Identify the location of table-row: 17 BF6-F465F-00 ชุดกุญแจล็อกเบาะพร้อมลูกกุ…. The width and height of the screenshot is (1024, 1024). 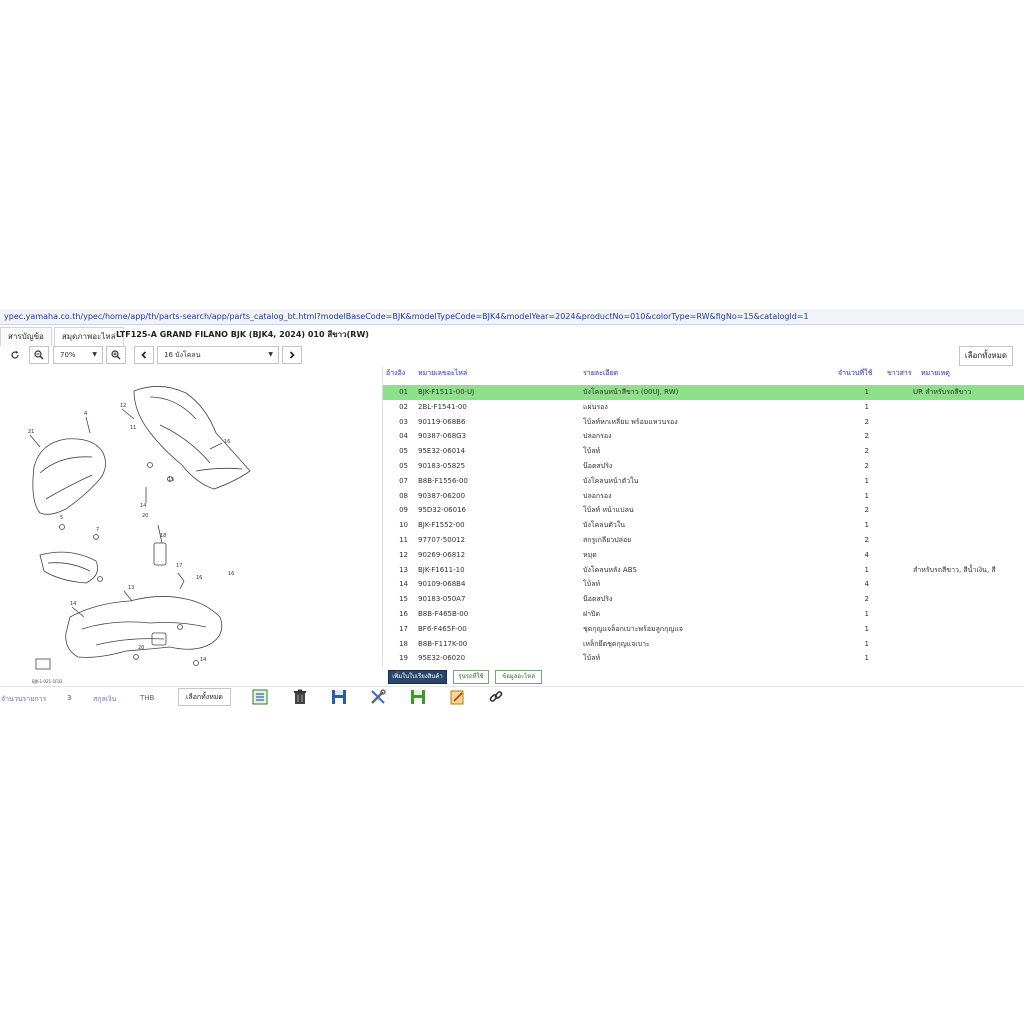
(703, 629).